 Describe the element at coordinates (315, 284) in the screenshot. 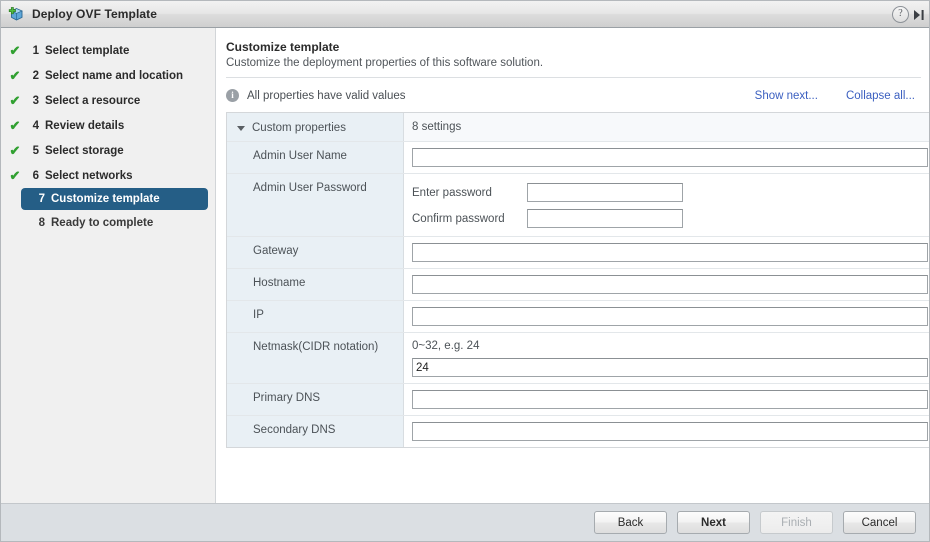

I see `property-label: Hostname` at that location.